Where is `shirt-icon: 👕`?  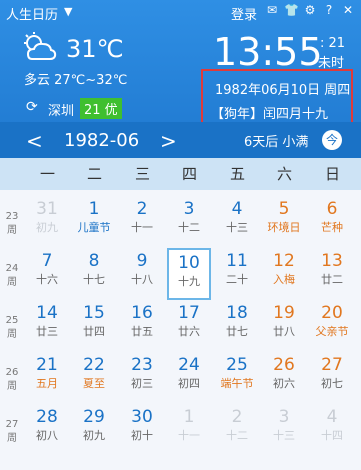
shirt-icon: 👕 is located at coordinates (291, 10).